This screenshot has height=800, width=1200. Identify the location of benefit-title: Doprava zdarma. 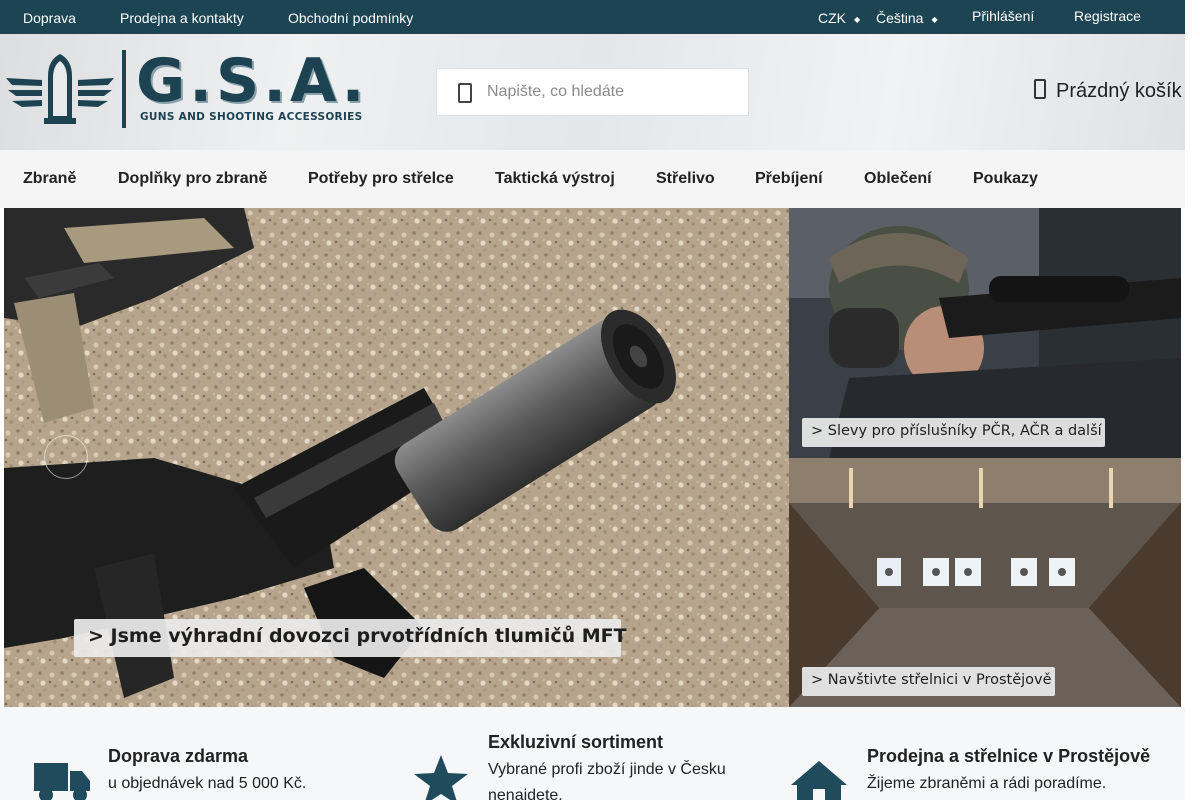
(178, 756).